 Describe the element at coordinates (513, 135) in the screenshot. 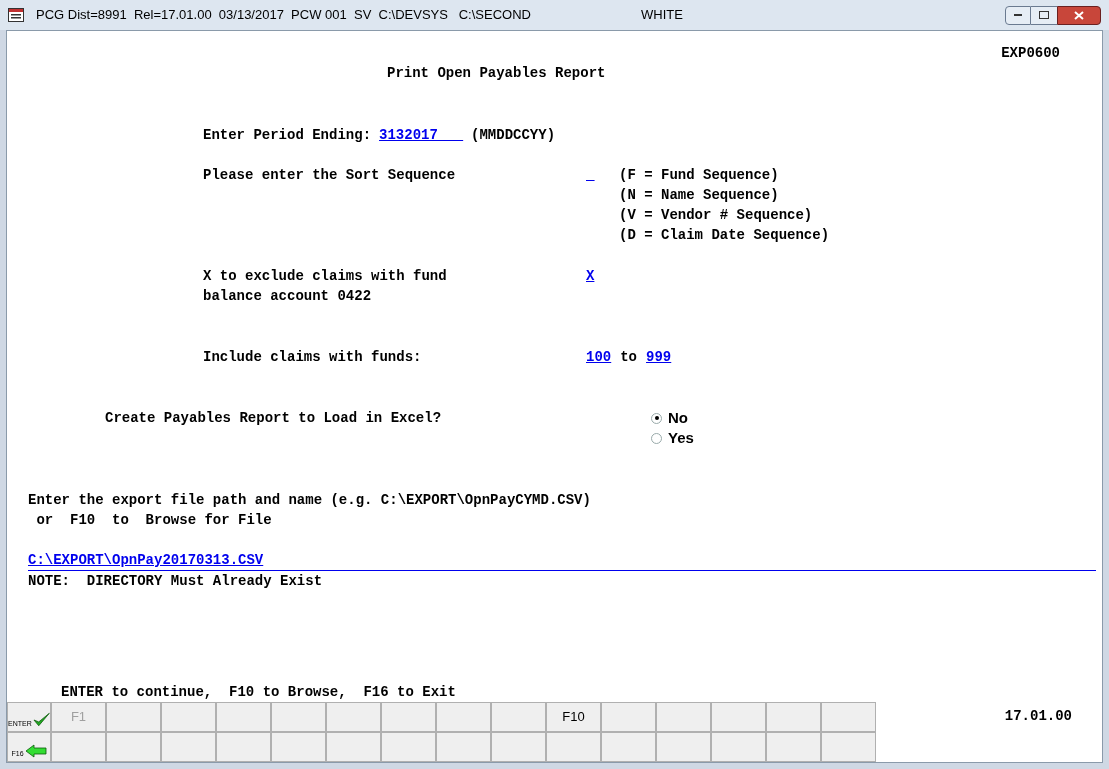

I see `date-format-hint: (MMDDCCYY)` at that location.